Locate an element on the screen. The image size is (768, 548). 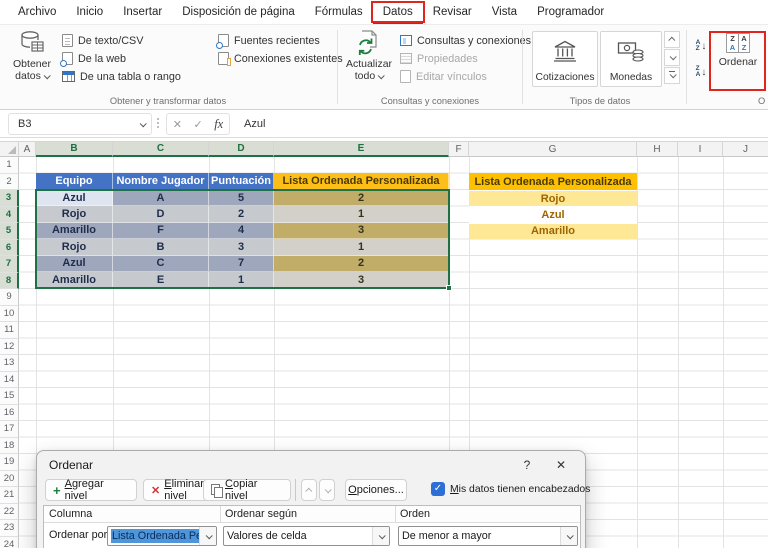
gallery-more-button is located at coordinates (672, 75).